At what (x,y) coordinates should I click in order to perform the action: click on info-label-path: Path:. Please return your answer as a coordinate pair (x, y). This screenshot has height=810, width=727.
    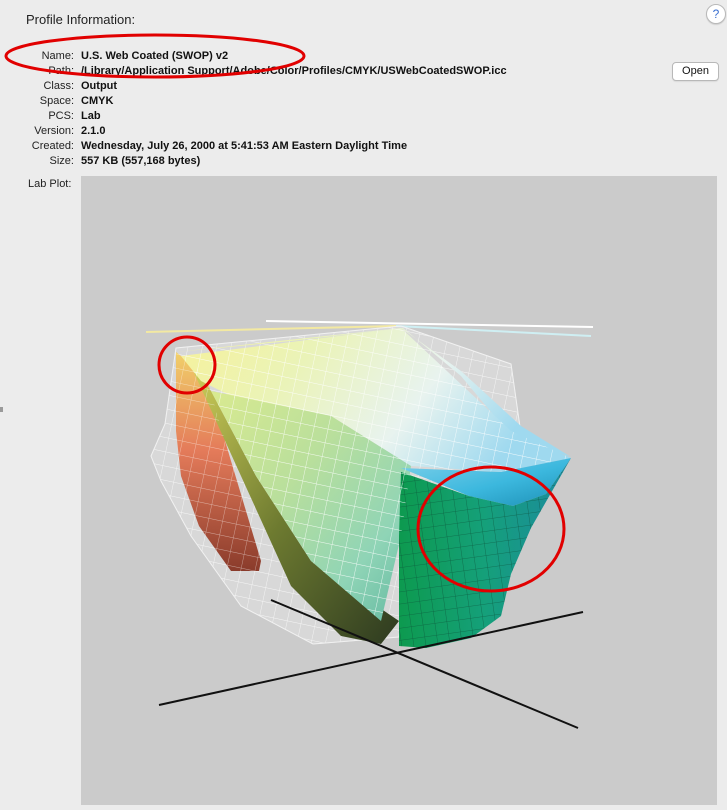
    Looking at the image, I should click on (61, 71).